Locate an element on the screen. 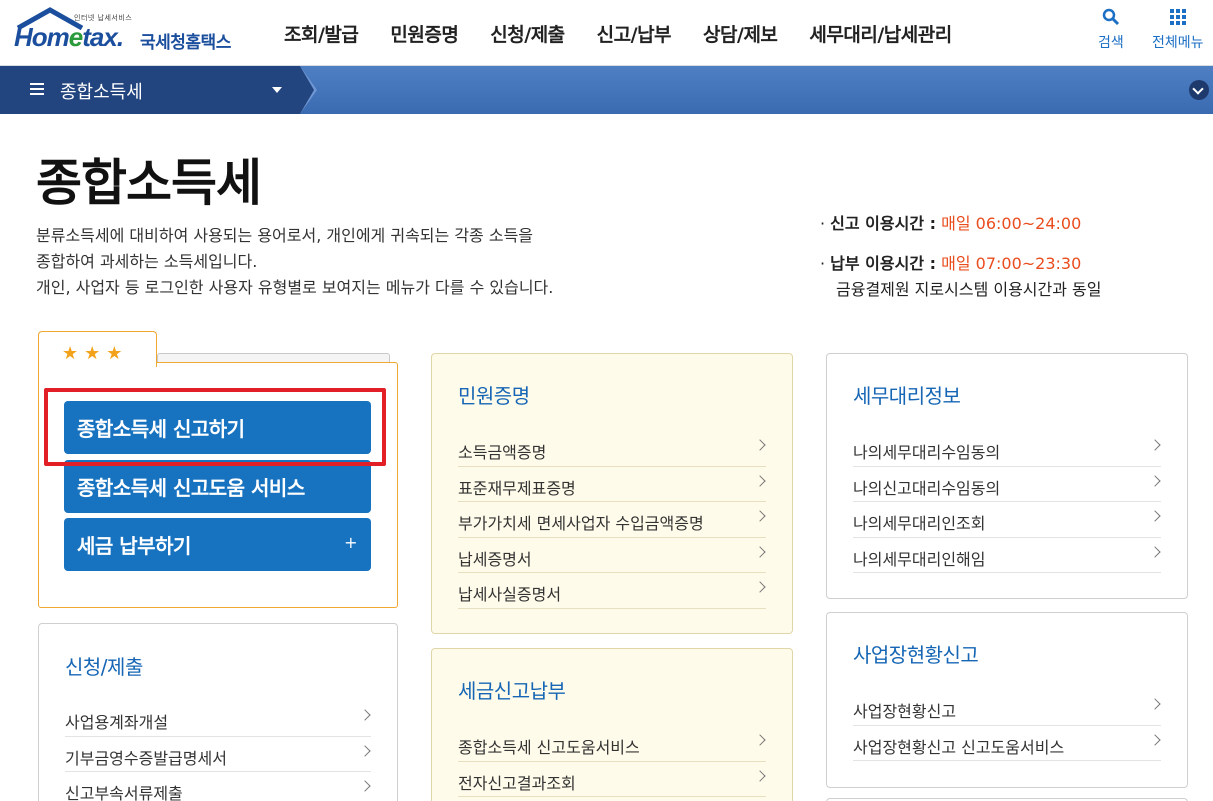 This screenshot has width=1213, height=801. sub-nav-title: 종합소득세 is located at coordinates (101, 92).